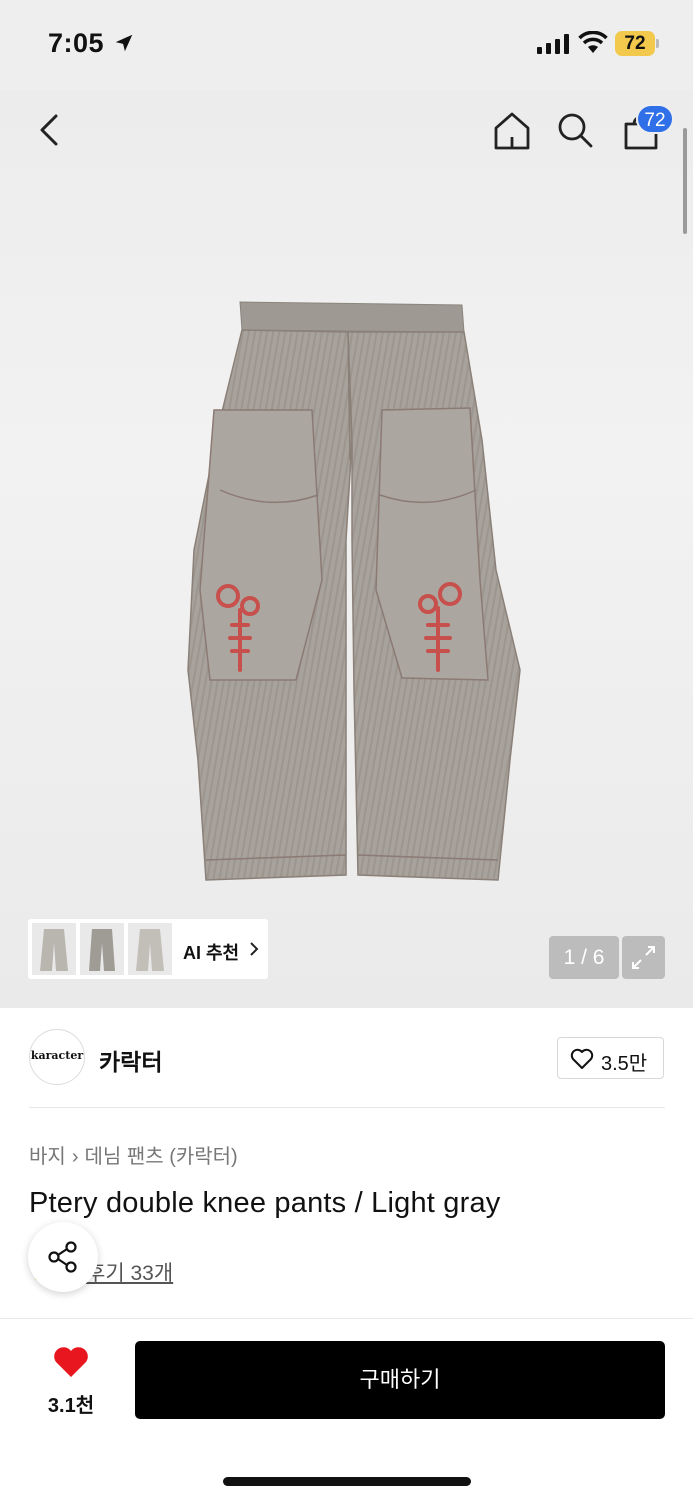 Image resolution: width=693 pixels, height=1500 pixels. What do you see at coordinates (575, 130) in the screenshot?
I see `search-icon` at bounding box center [575, 130].